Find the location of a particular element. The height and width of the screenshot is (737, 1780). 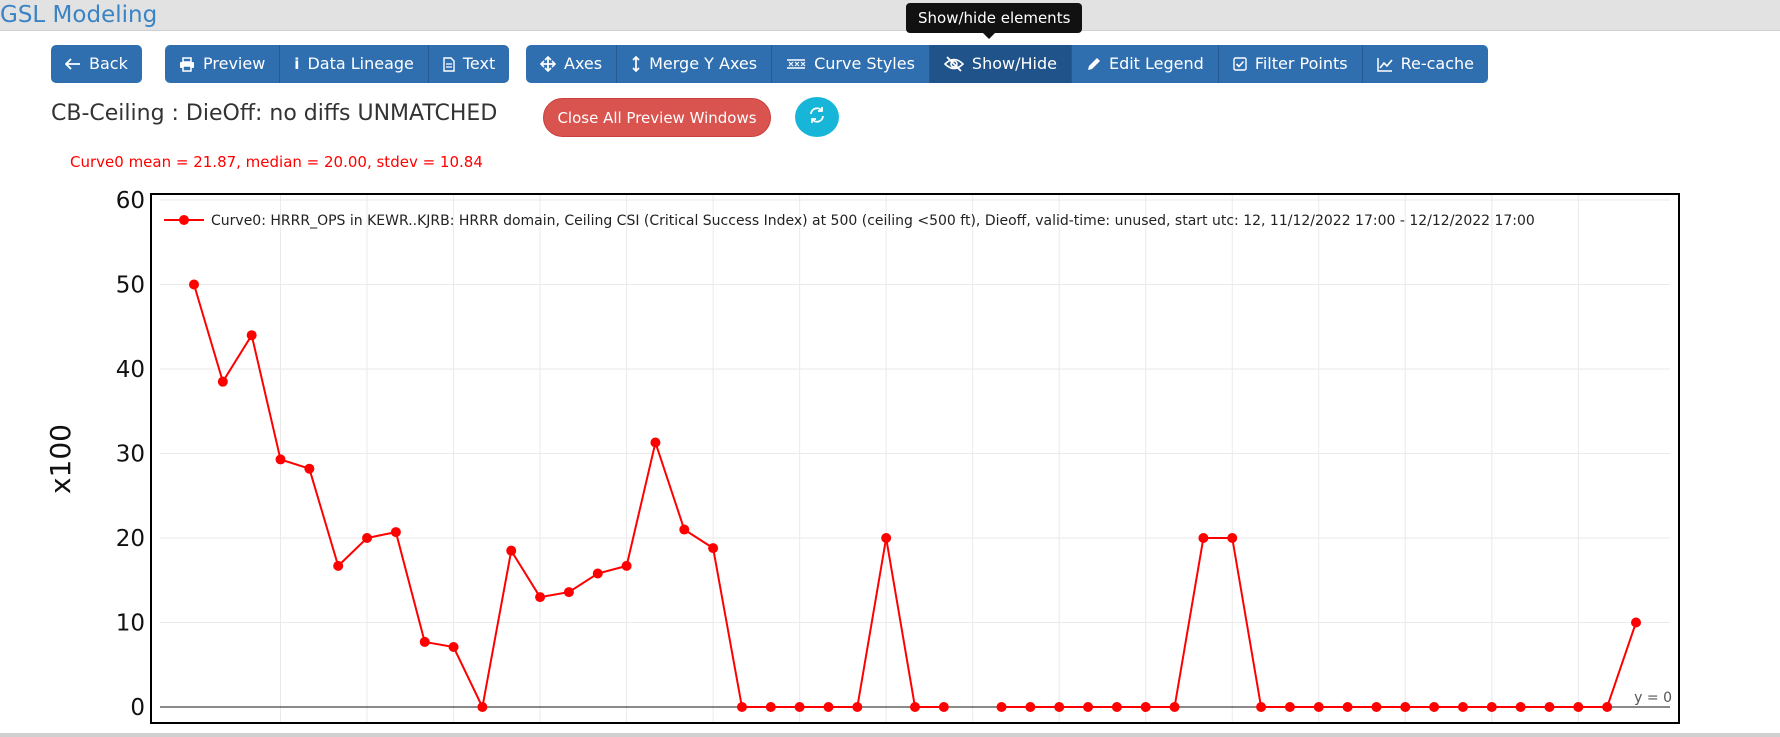

bottom-scrollbar is located at coordinates (890, 735).